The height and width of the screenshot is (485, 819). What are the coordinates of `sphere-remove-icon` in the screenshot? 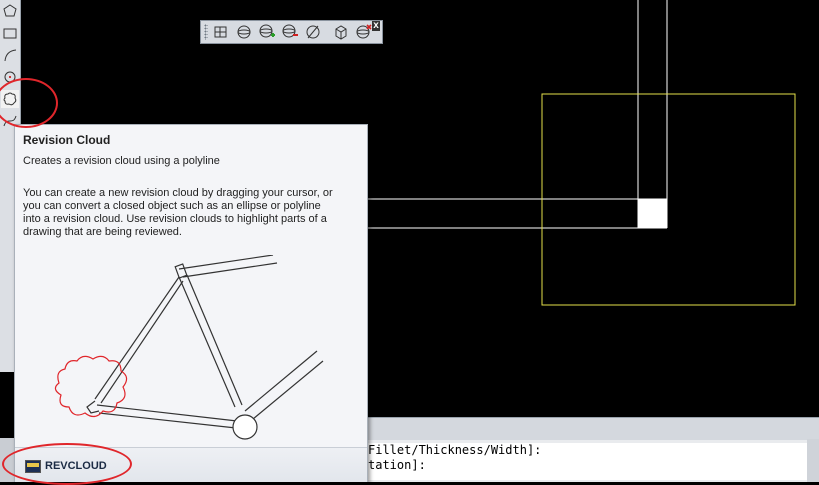 It's located at (290, 32).